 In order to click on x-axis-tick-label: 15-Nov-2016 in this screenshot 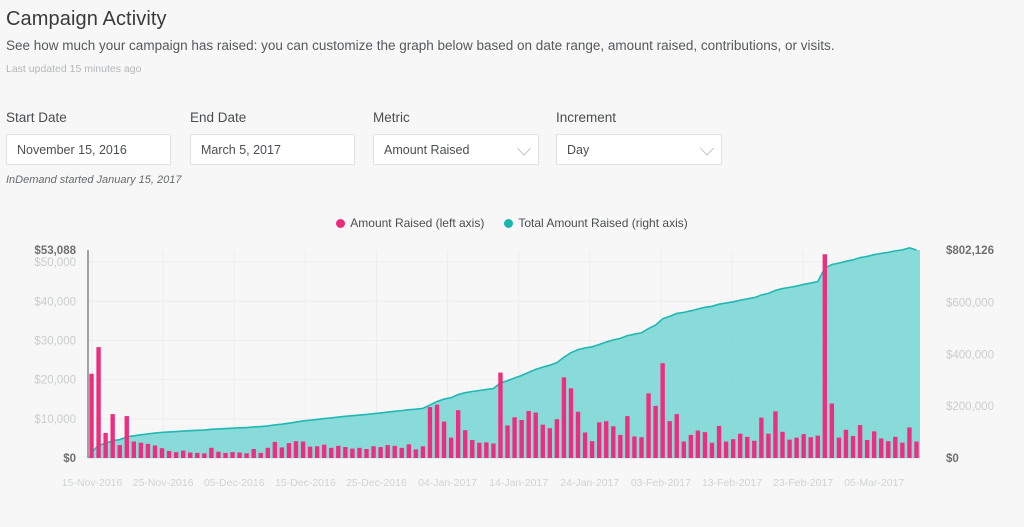, I will do `click(92, 483)`.